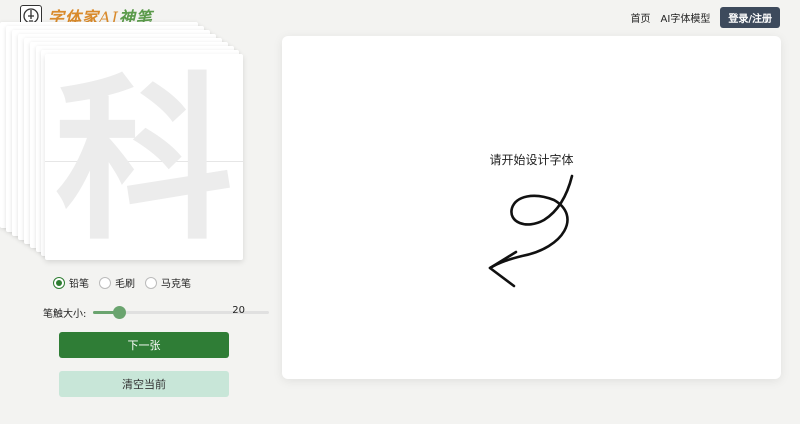 The image size is (800, 424). I want to click on radio-selected-icon, so click(59, 282).